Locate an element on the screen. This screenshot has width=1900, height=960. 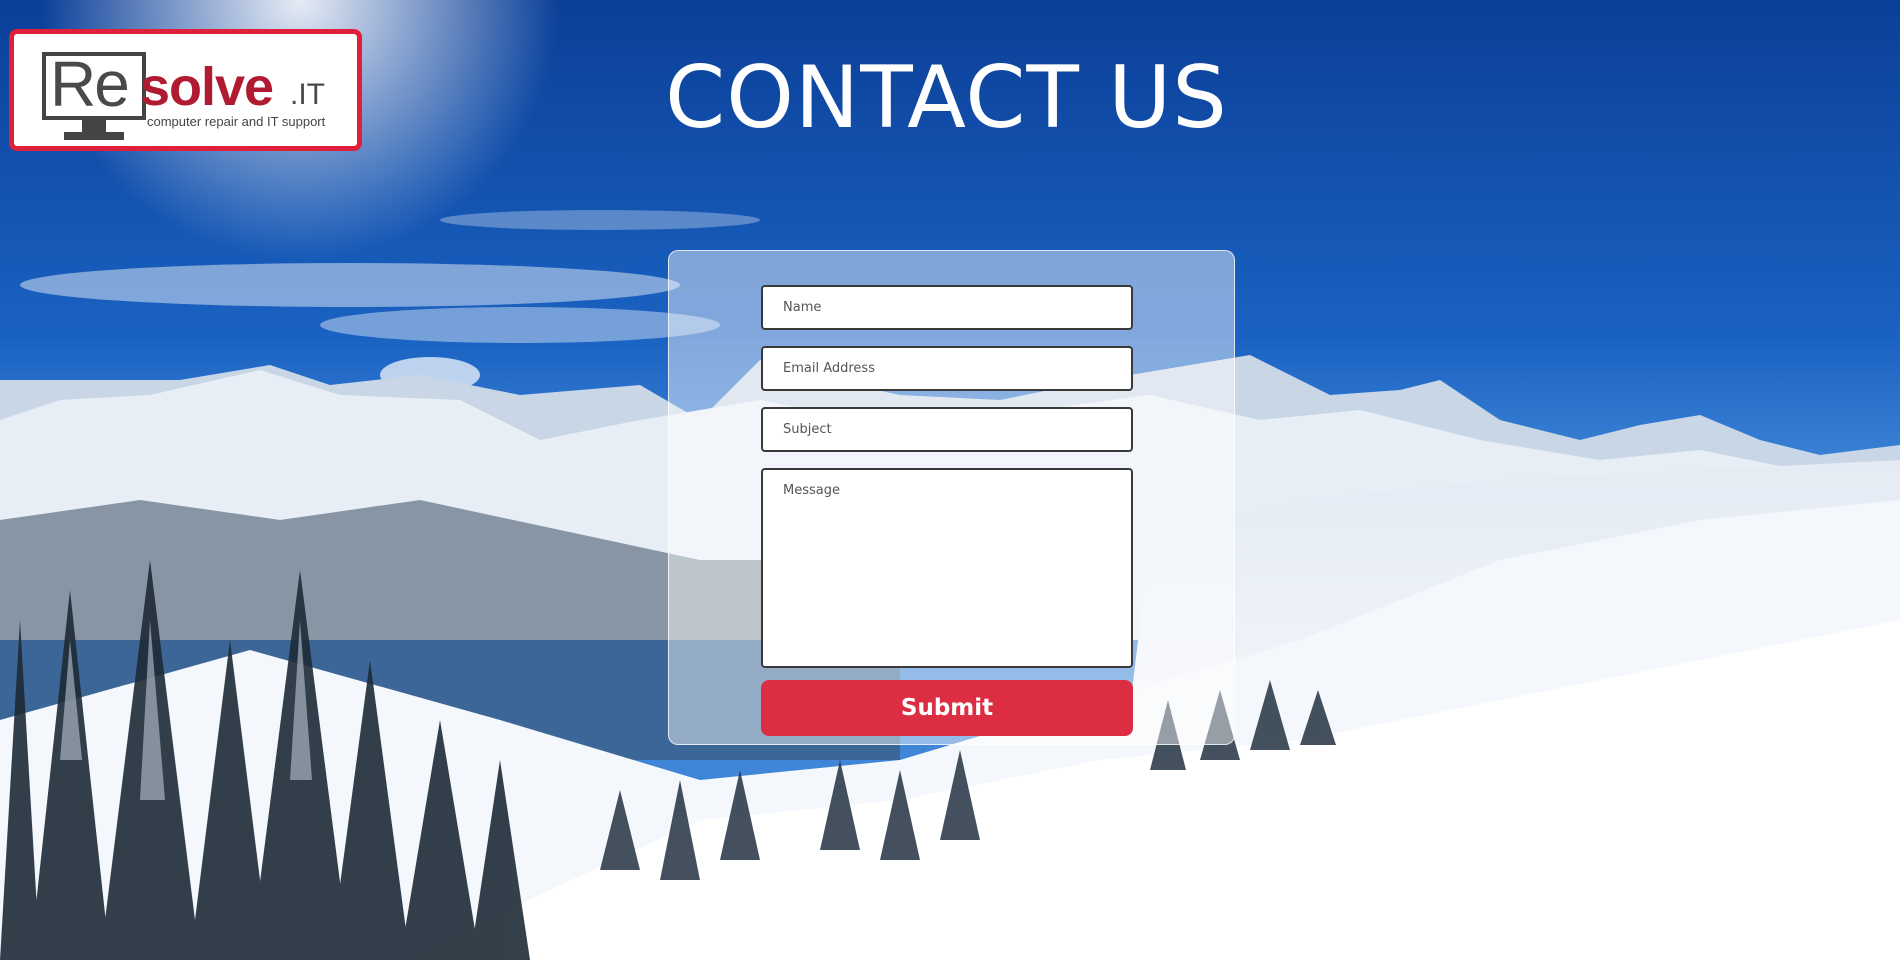
message-textarea is located at coordinates (947, 568).